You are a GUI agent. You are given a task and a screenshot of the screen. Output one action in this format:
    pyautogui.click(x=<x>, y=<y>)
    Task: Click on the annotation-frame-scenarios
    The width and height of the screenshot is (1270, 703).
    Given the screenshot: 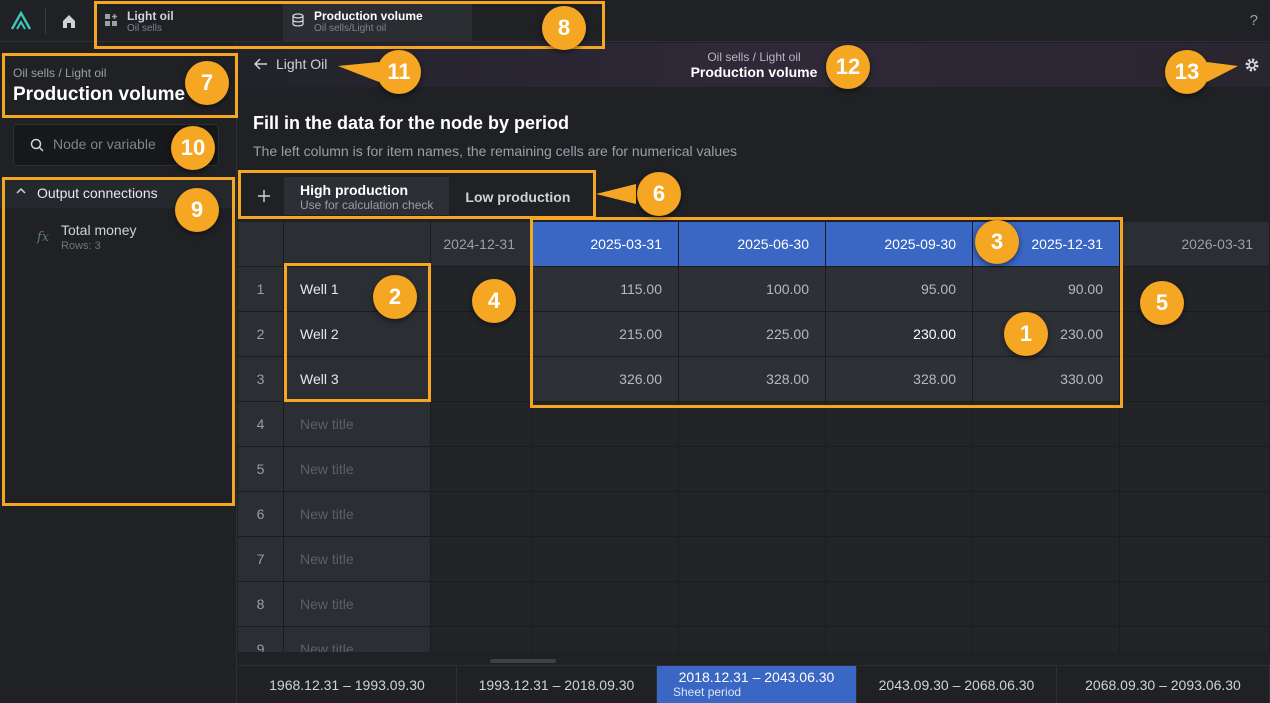 What is the action you would take?
    pyautogui.click(x=417, y=194)
    